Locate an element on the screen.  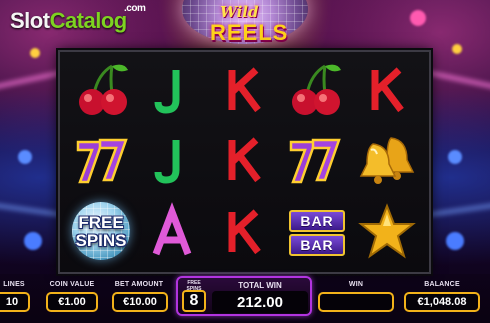
win-display is located at coordinates (356, 302).